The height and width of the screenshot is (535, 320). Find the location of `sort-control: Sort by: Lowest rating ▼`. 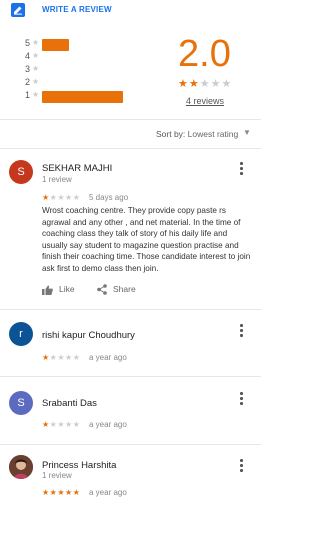

sort-control: Sort by: Lowest rating ▼ is located at coordinates (130, 133).